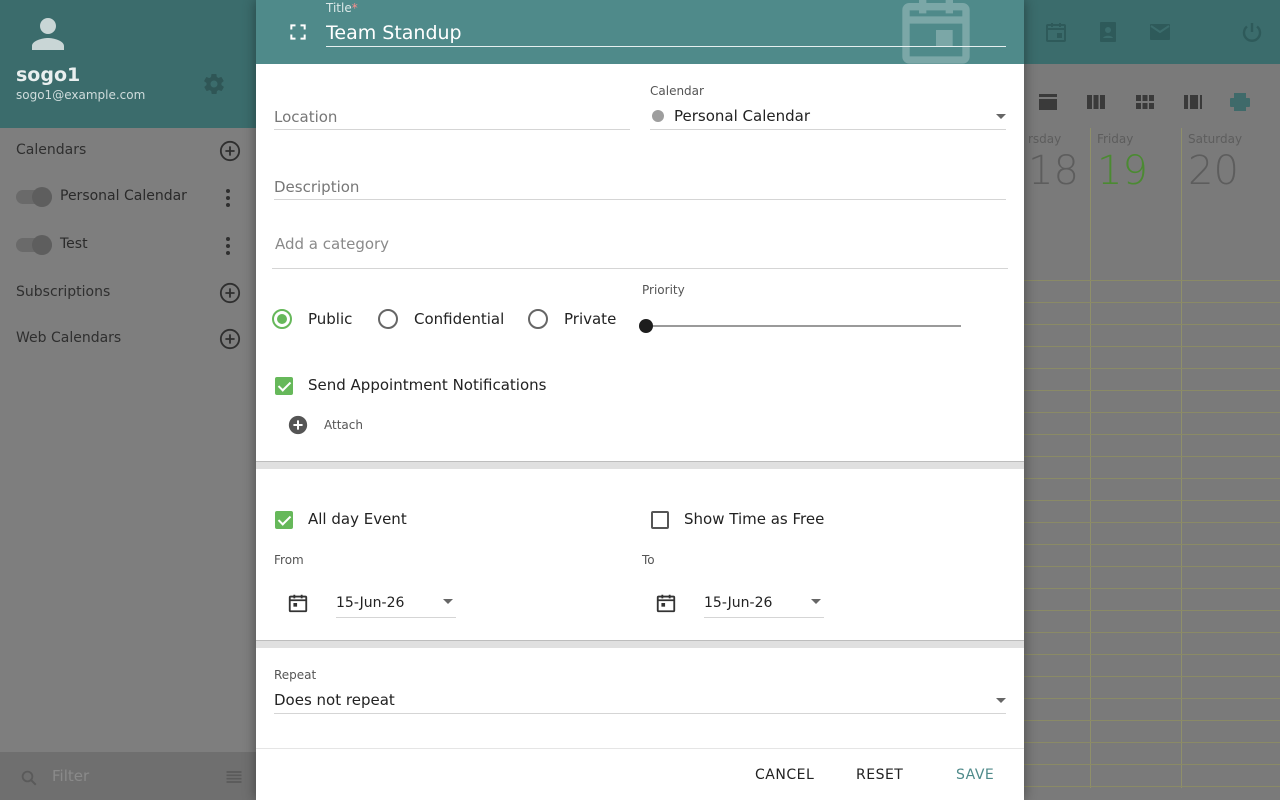  Describe the element at coordinates (29, 778) in the screenshot. I see `search-icon` at that location.